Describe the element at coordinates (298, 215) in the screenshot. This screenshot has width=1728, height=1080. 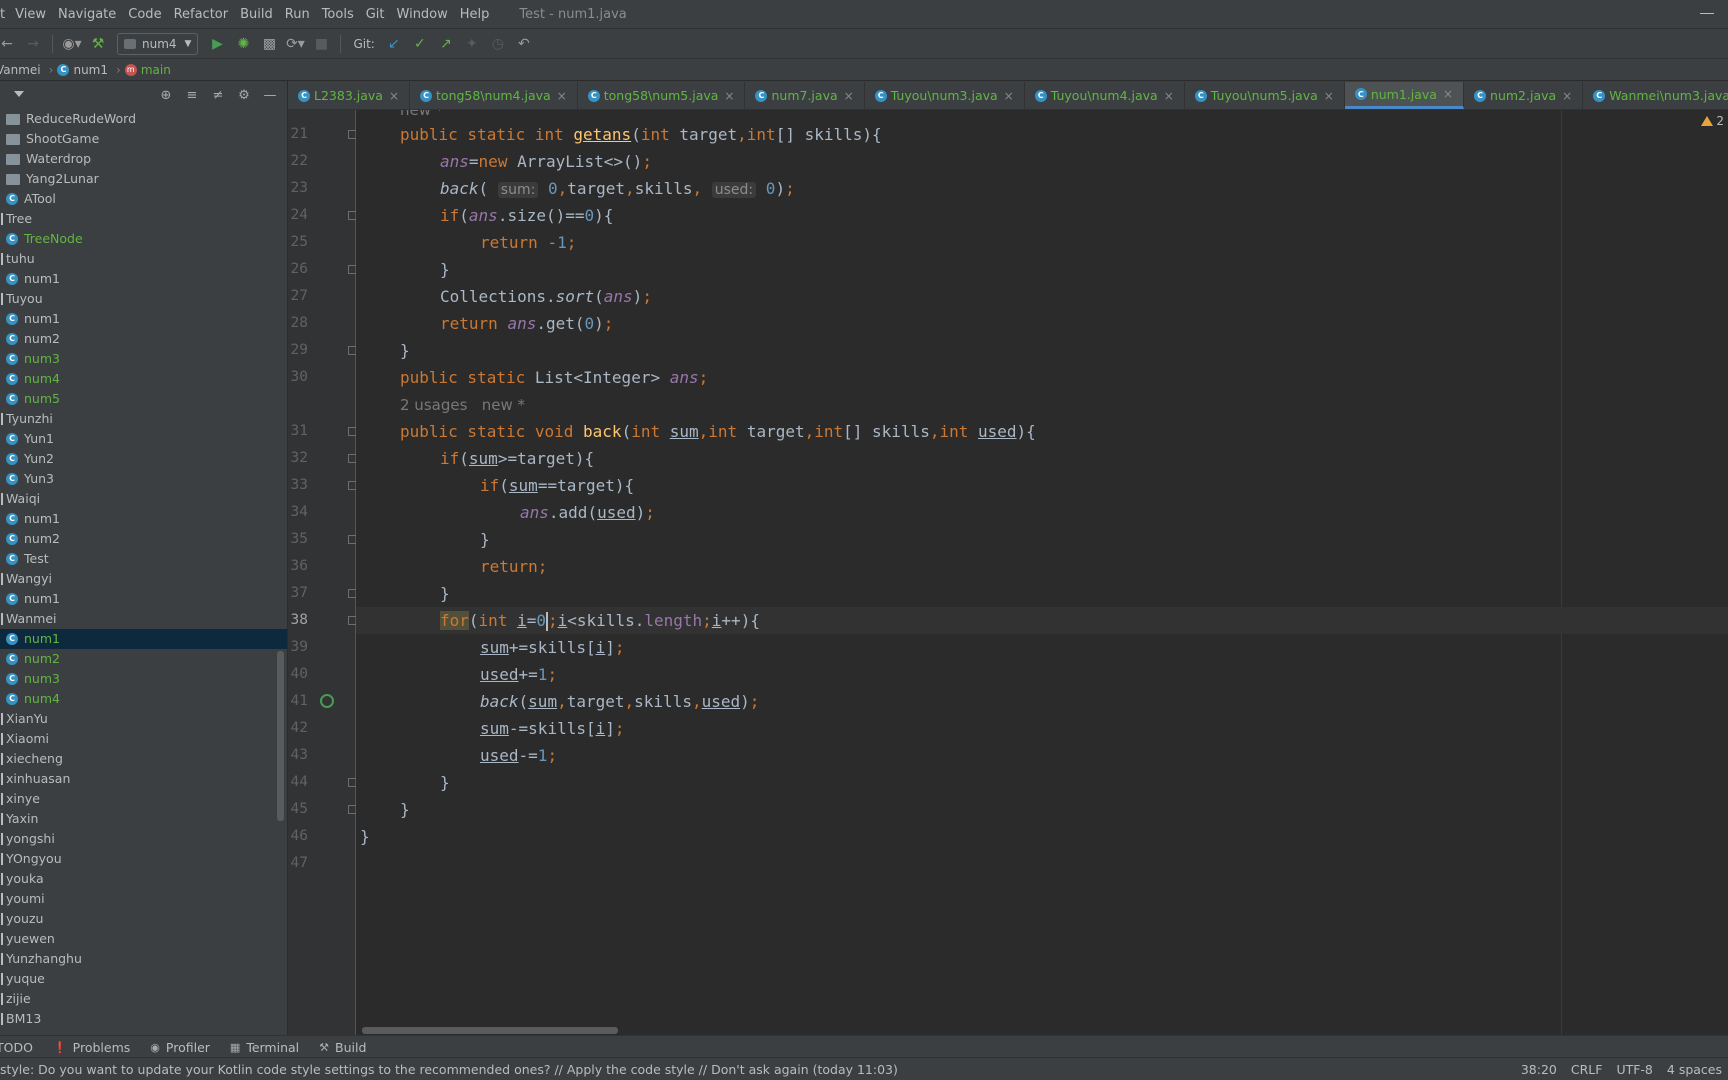
I see `line-number: 24` at that location.